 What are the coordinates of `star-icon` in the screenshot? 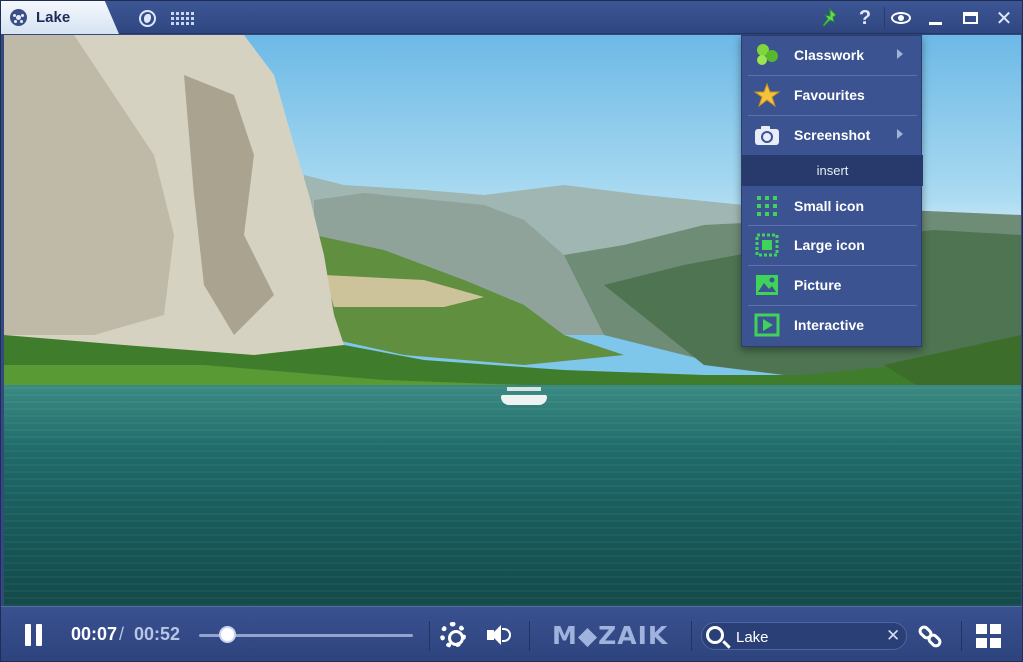 It's located at (767, 95).